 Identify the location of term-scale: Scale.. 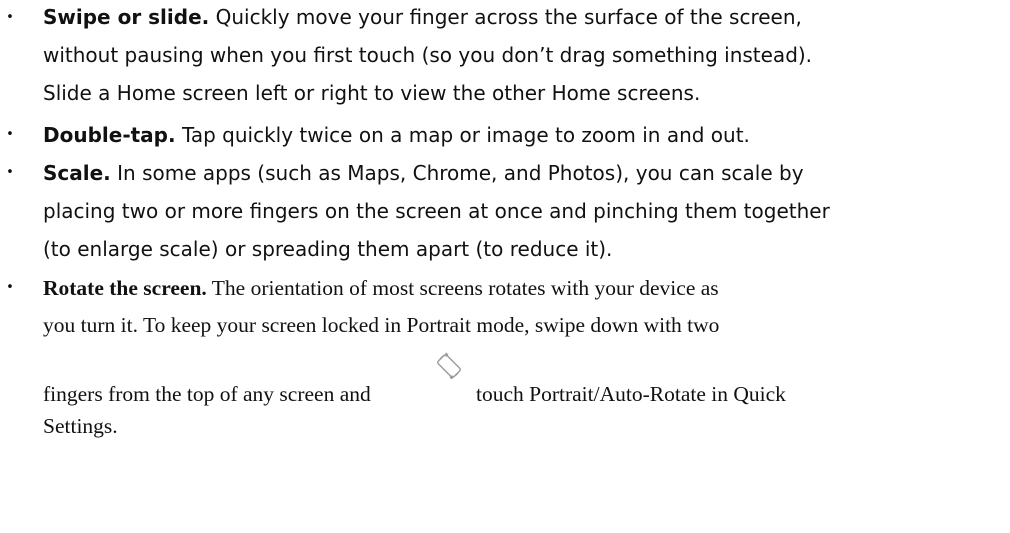
(77, 173).